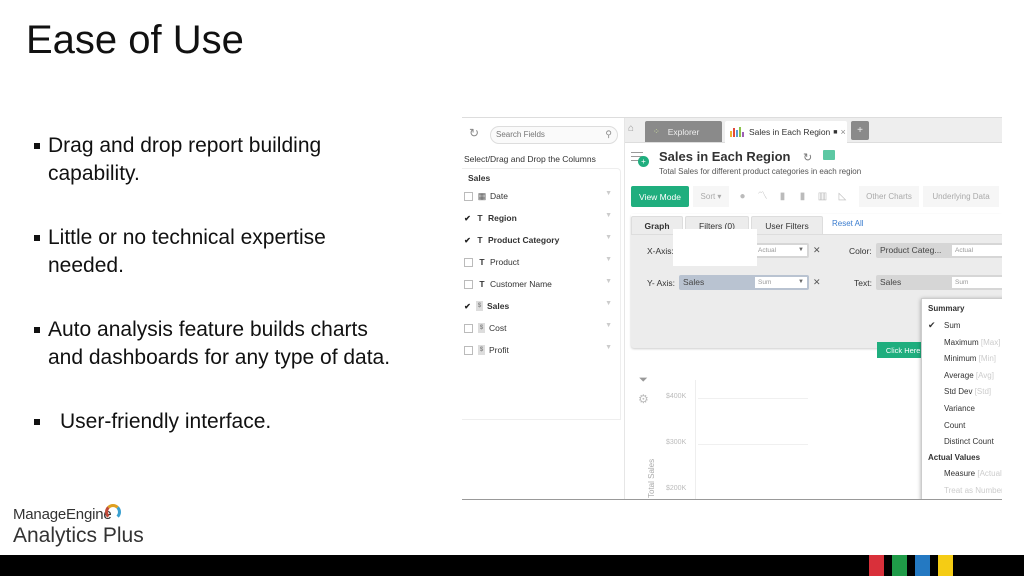 The image size is (1024, 576). Describe the element at coordinates (822, 196) in the screenshot. I see `combo-chart-icon: ▥` at that location.